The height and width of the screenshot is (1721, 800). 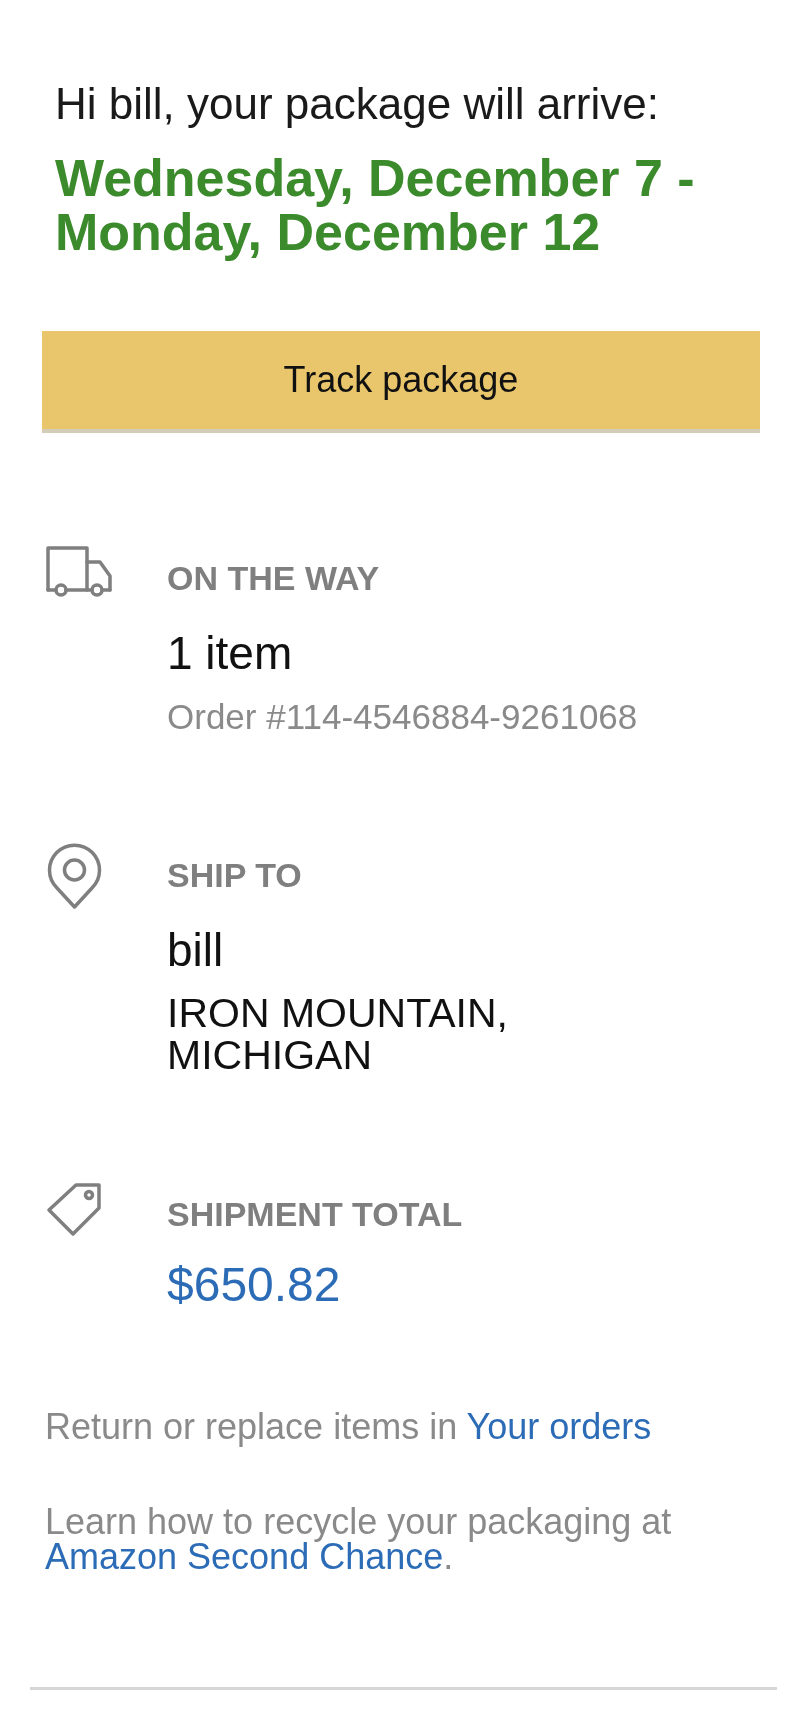 I want to click on recipient-name: bill, so click(x=196, y=950).